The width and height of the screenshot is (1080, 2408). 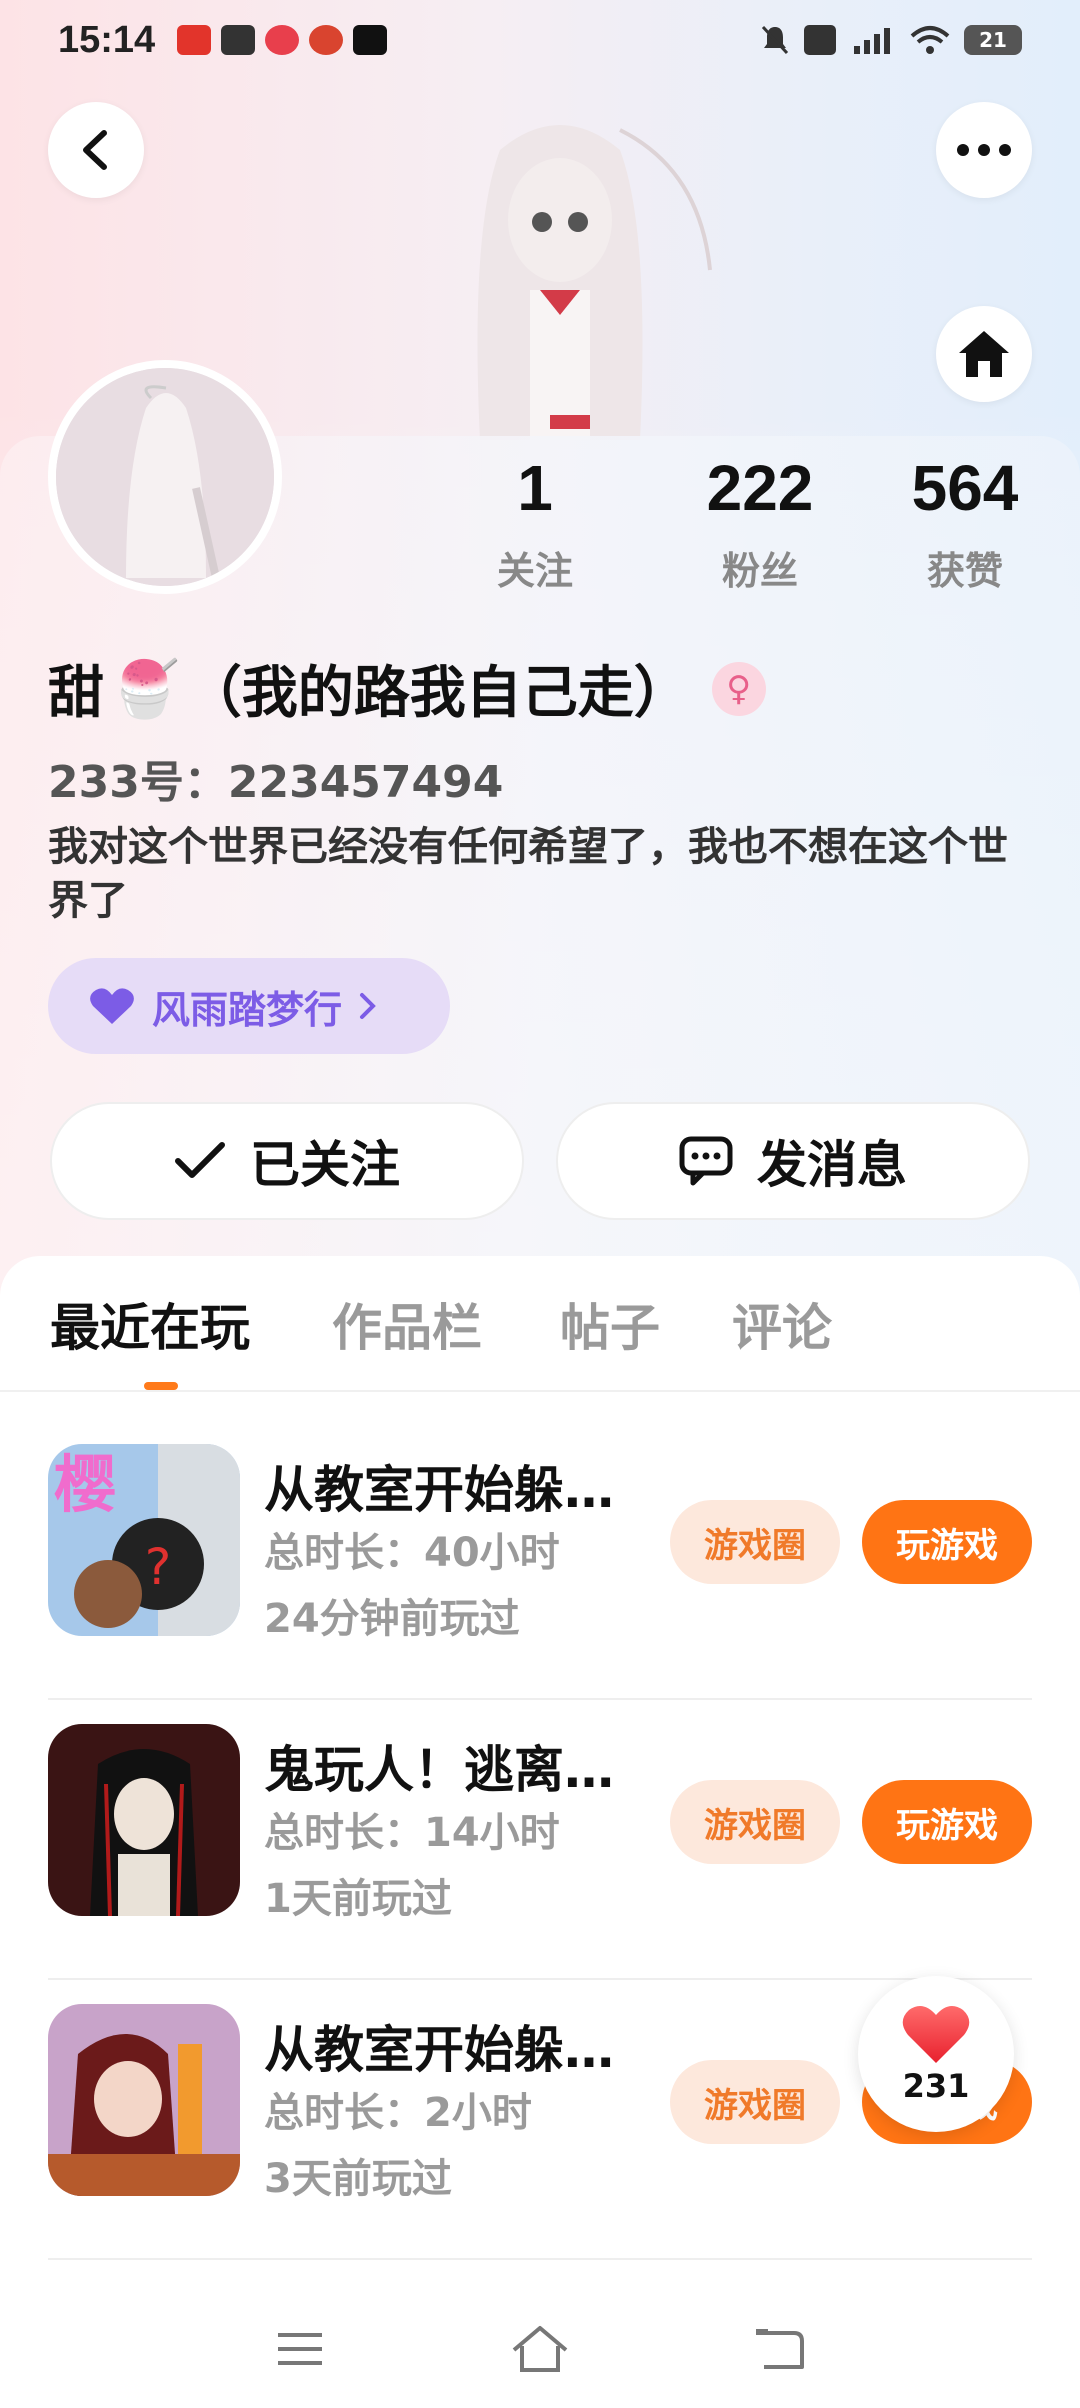 I want to click on like-button: 231, so click(x=936, y=2054).